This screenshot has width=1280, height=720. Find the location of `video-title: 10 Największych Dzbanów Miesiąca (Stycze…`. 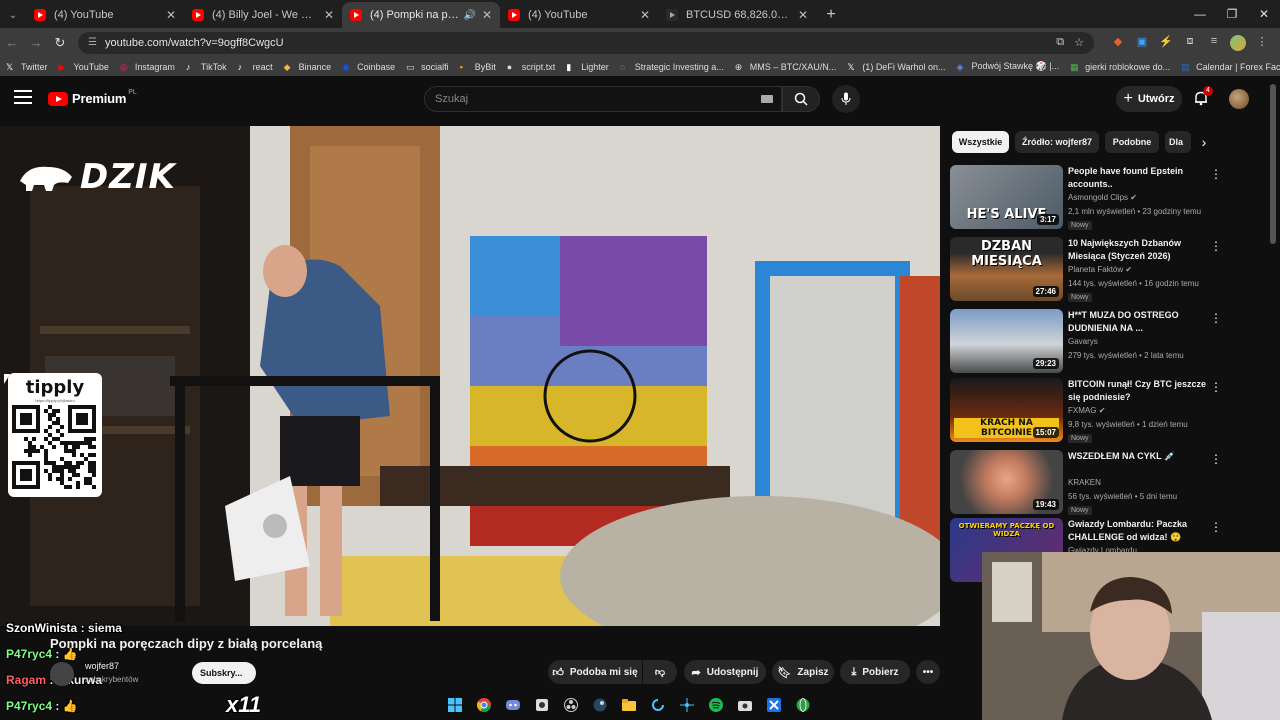

video-title: 10 Największych Dzbanów Miesiąca (Stycze… is located at coordinates (1139, 250).